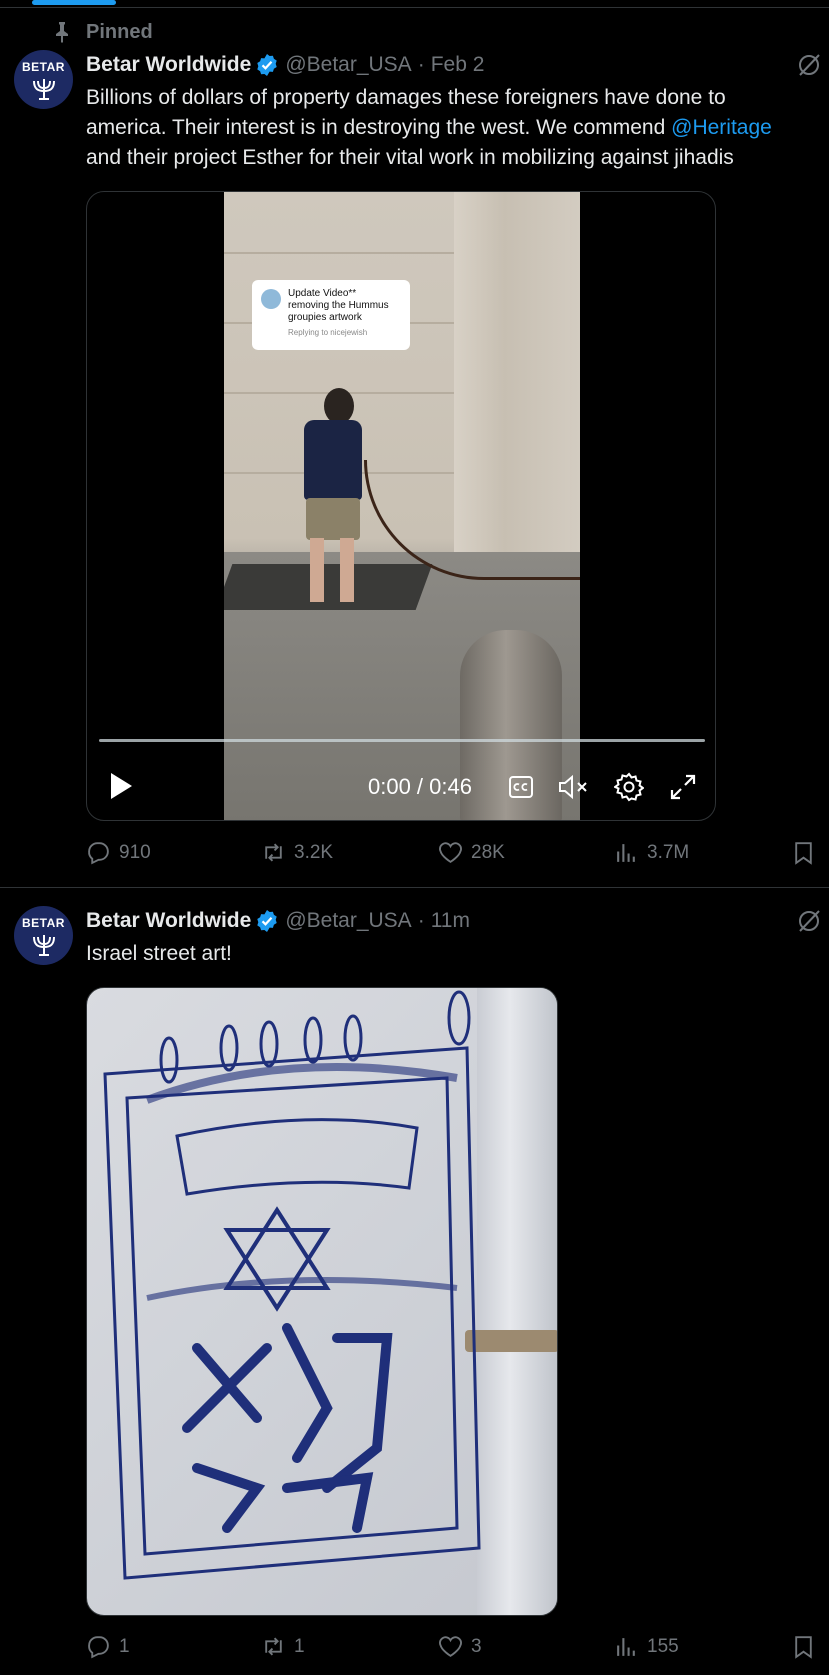 The image size is (829, 1675). Describe the element at coordinates (488, 852) in the screenshot. I see `like-count: 28K` at that location.